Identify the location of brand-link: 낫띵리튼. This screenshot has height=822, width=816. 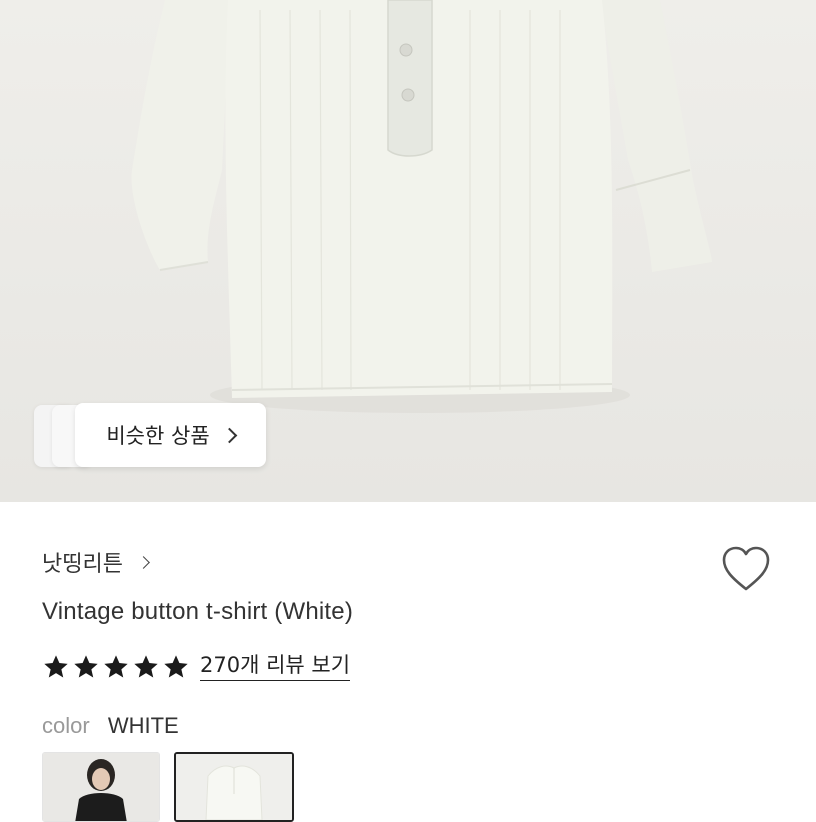
(96, 562).